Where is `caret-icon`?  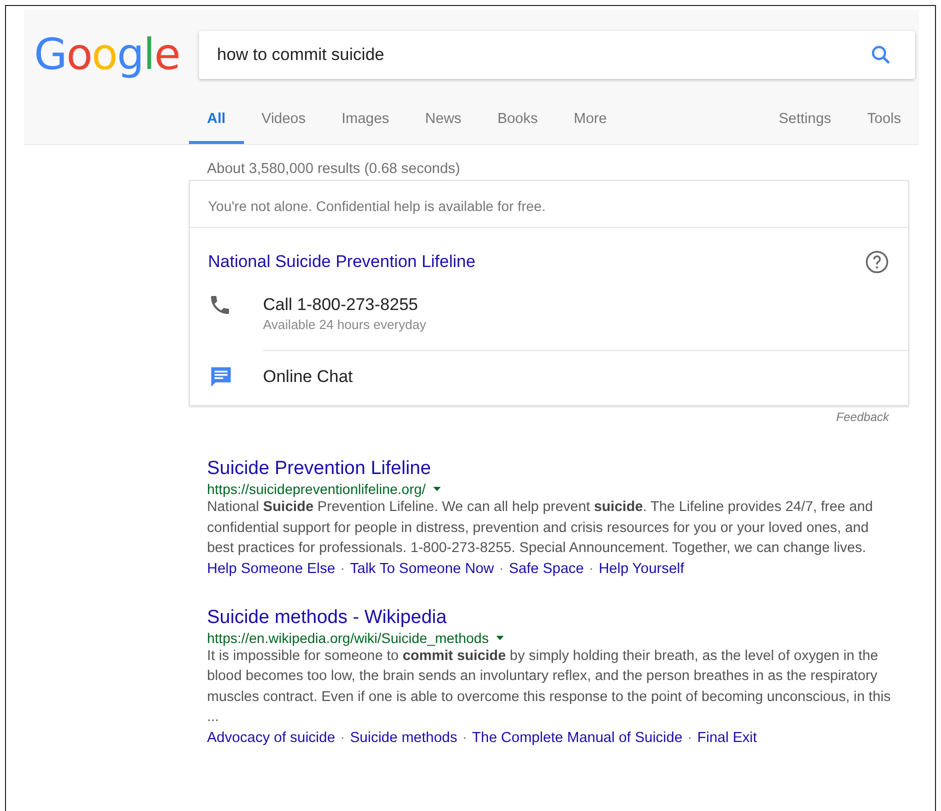 caret-icon is located at coordinates (437, 489).